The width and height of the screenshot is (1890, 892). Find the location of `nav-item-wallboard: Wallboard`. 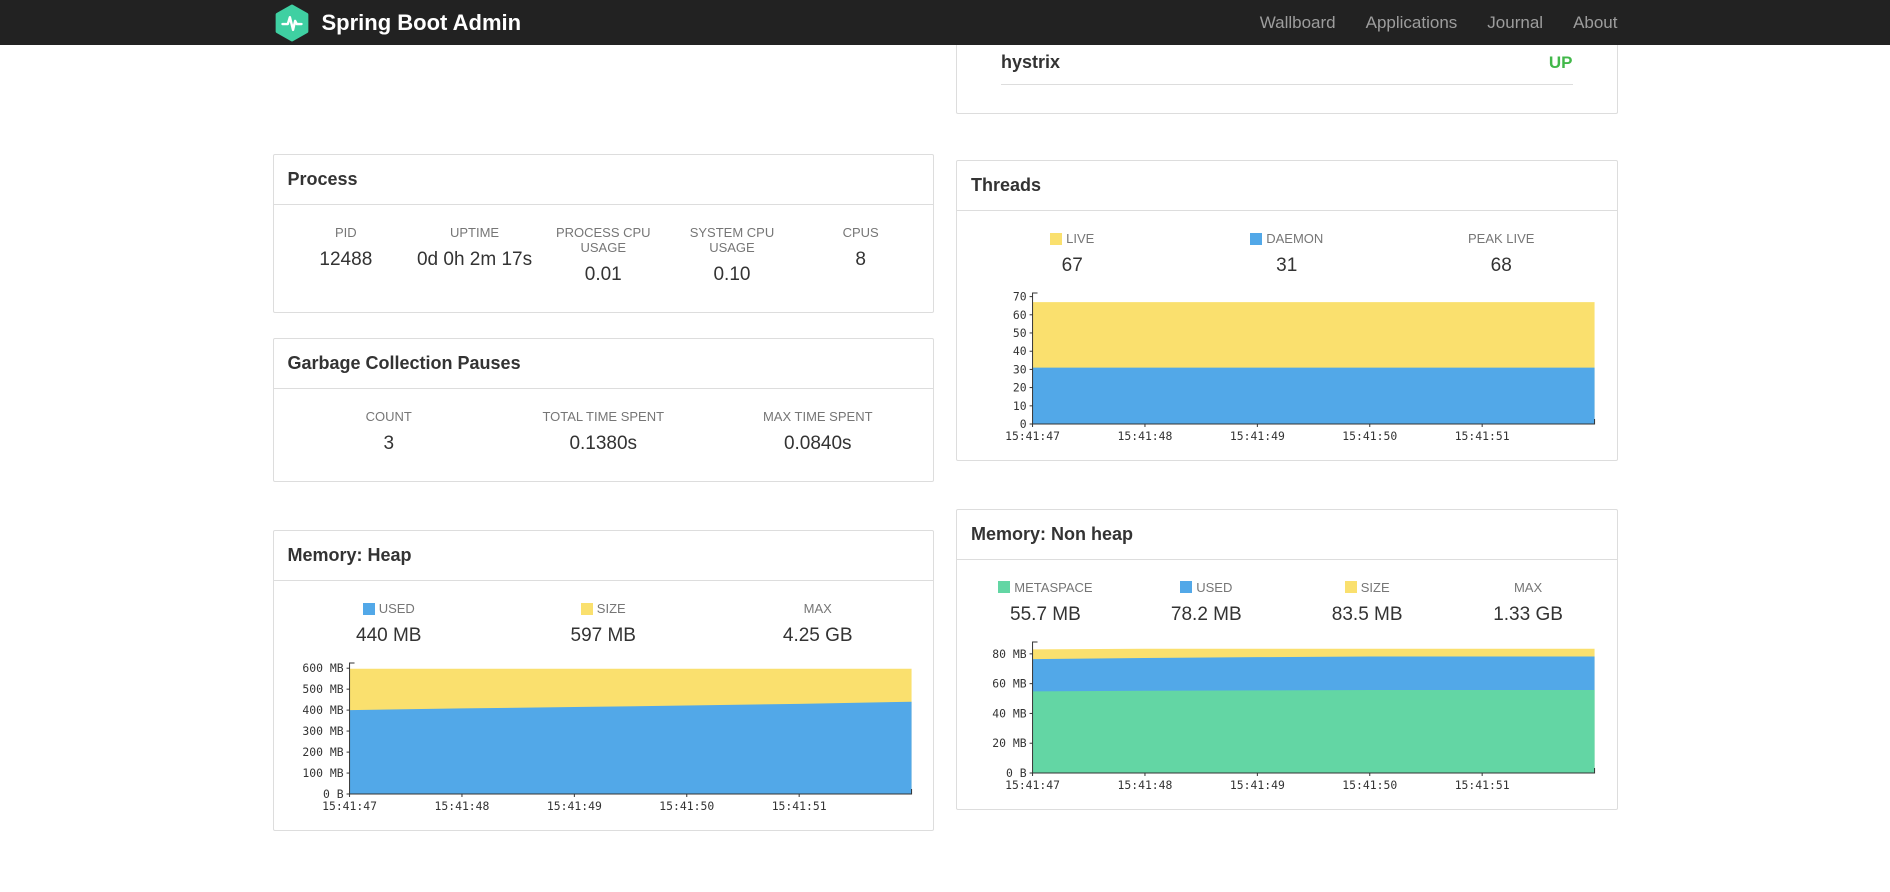

nav-item-wallboard: Wallboard is located at coordinates (1298, 23).